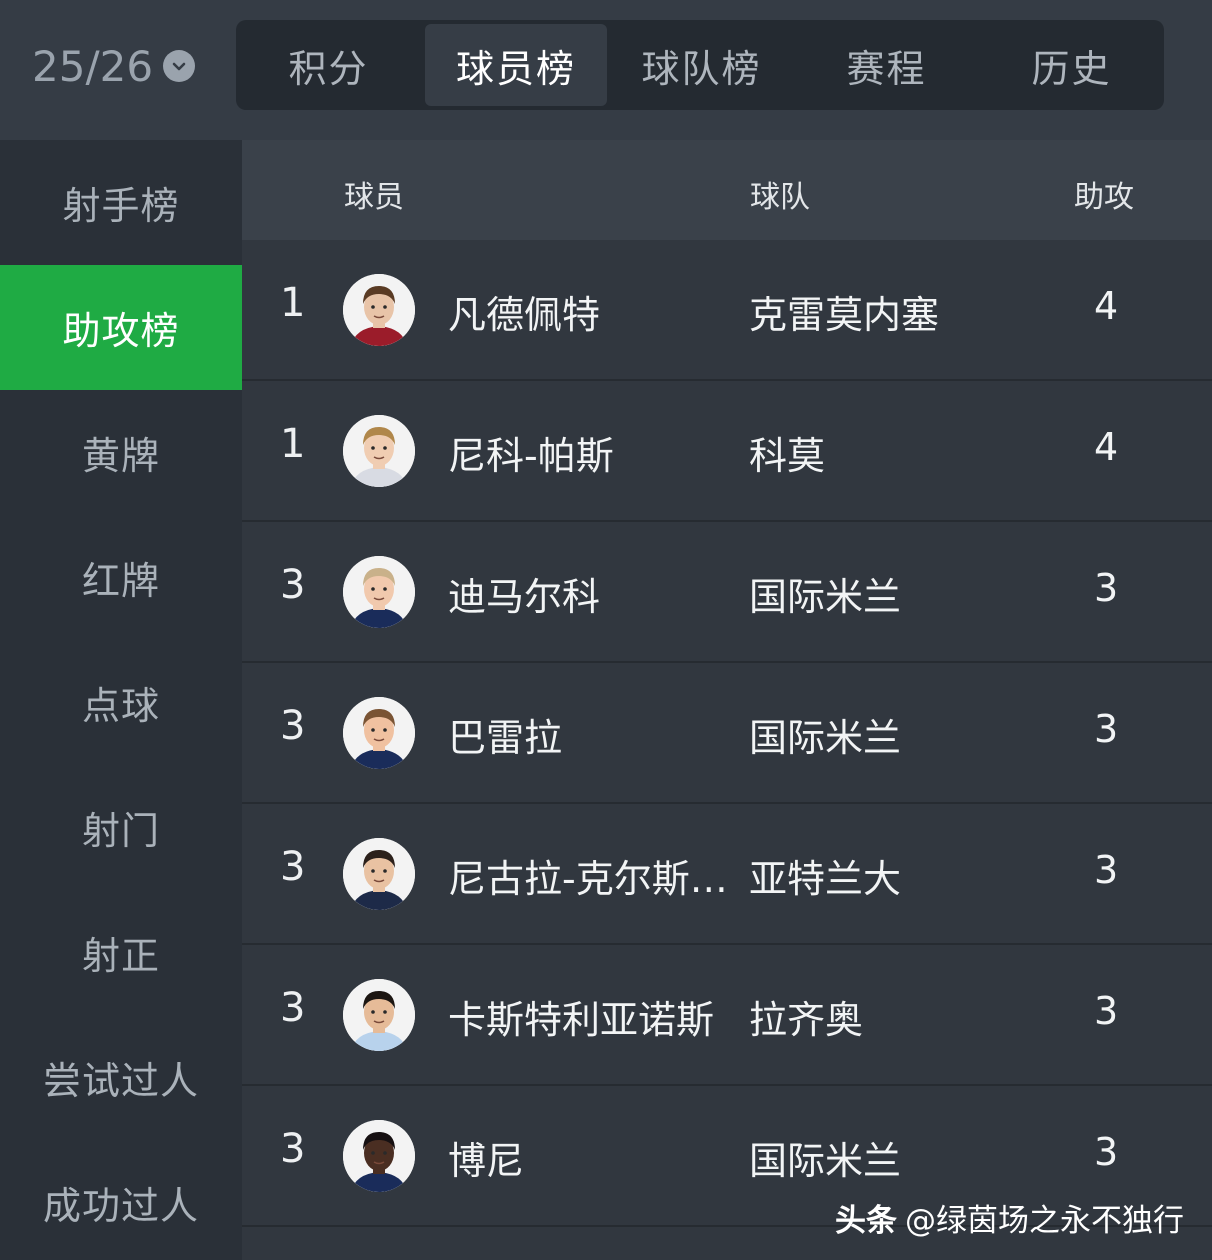 Image resolution: width=1212 pixels, height=1260 pixels. I want to click on player-name: 博尼, so click(598, 1157).